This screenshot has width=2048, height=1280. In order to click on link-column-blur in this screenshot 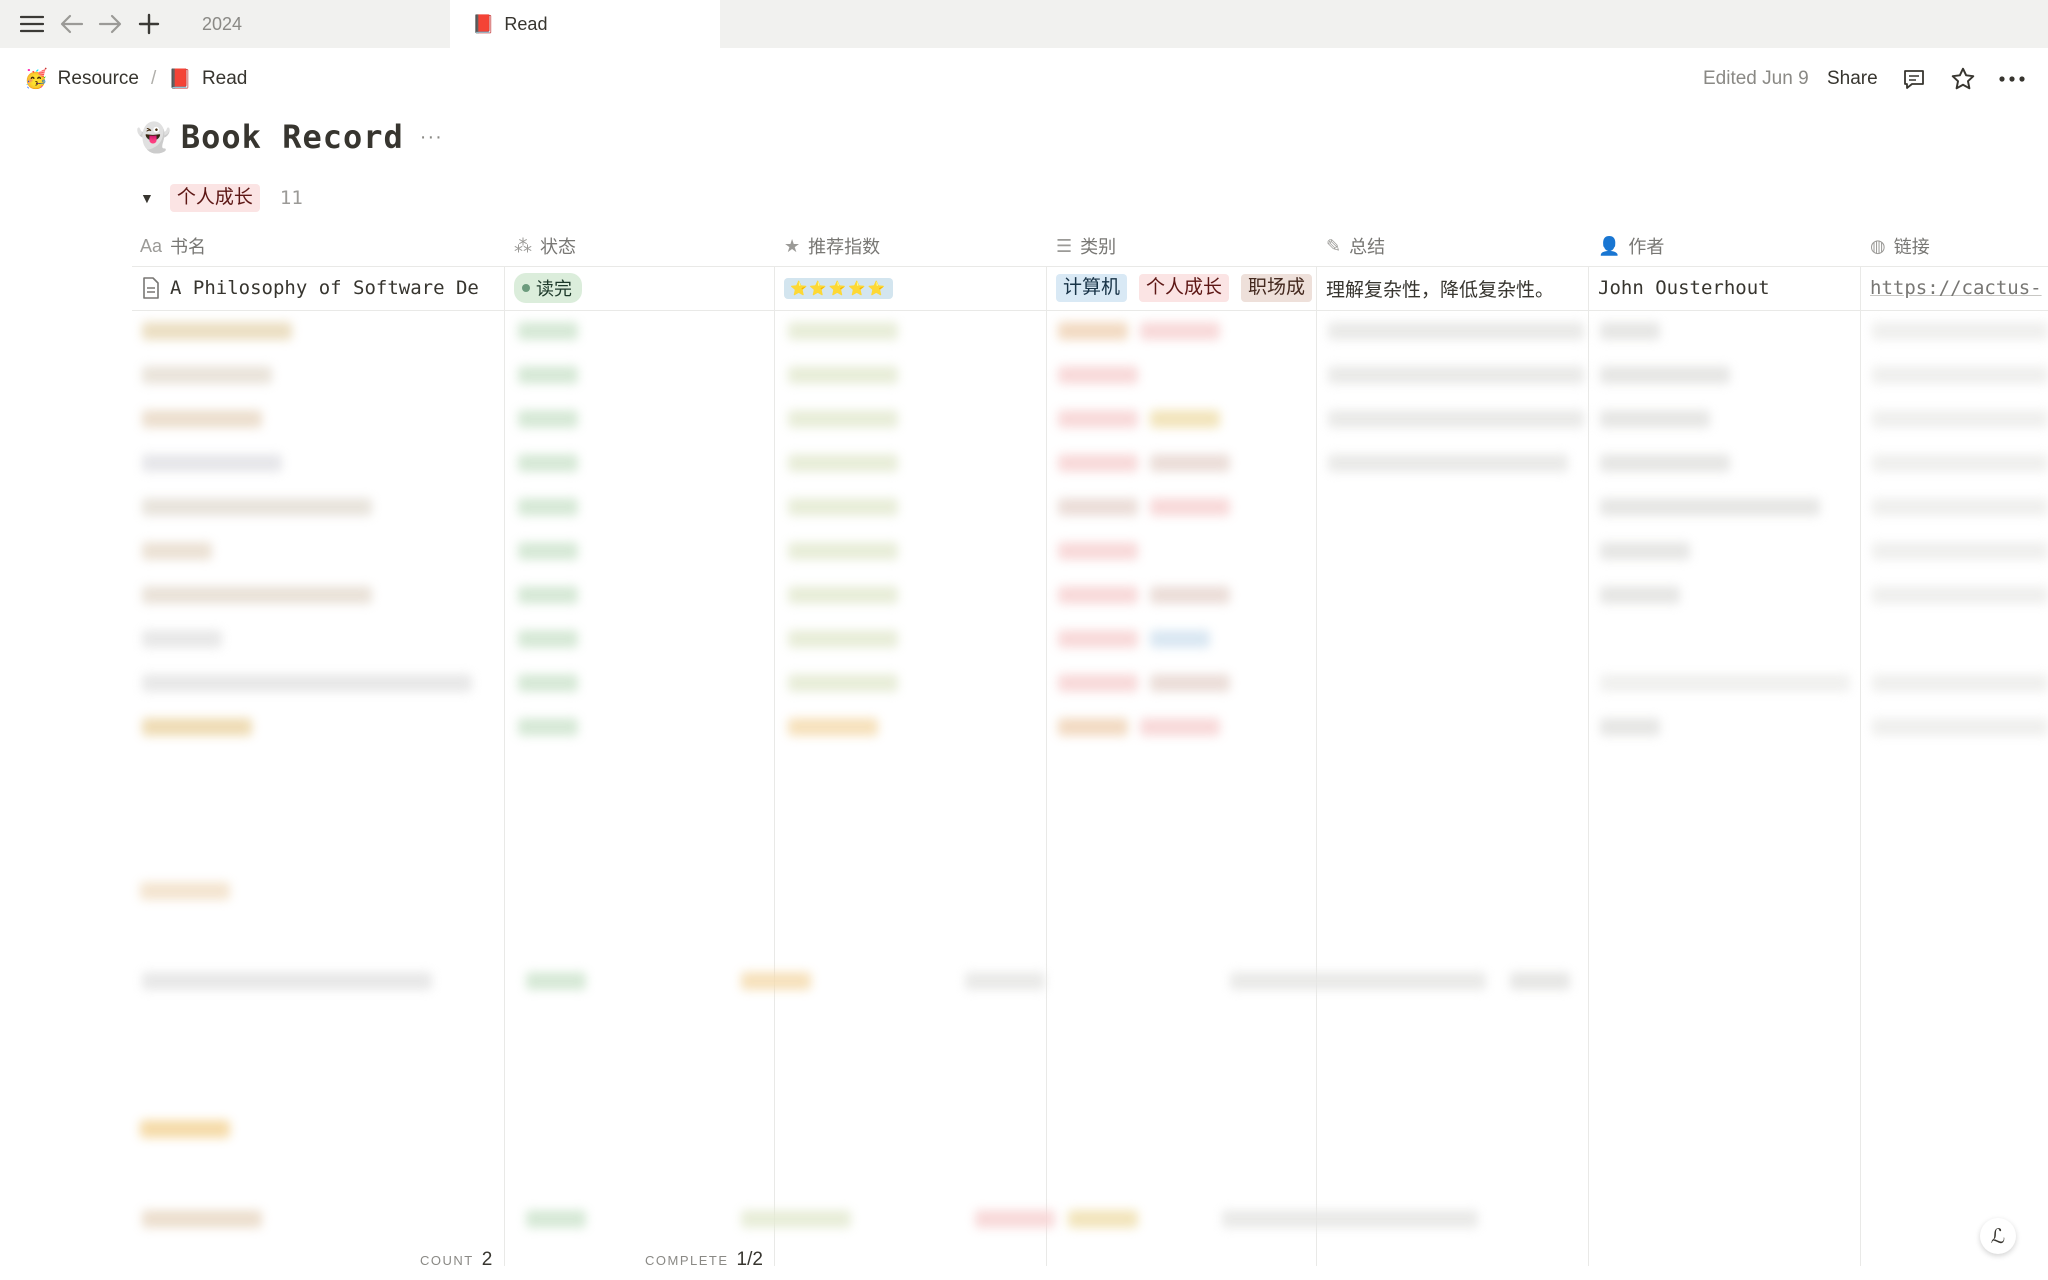, I will do `click(1960, 542)`.